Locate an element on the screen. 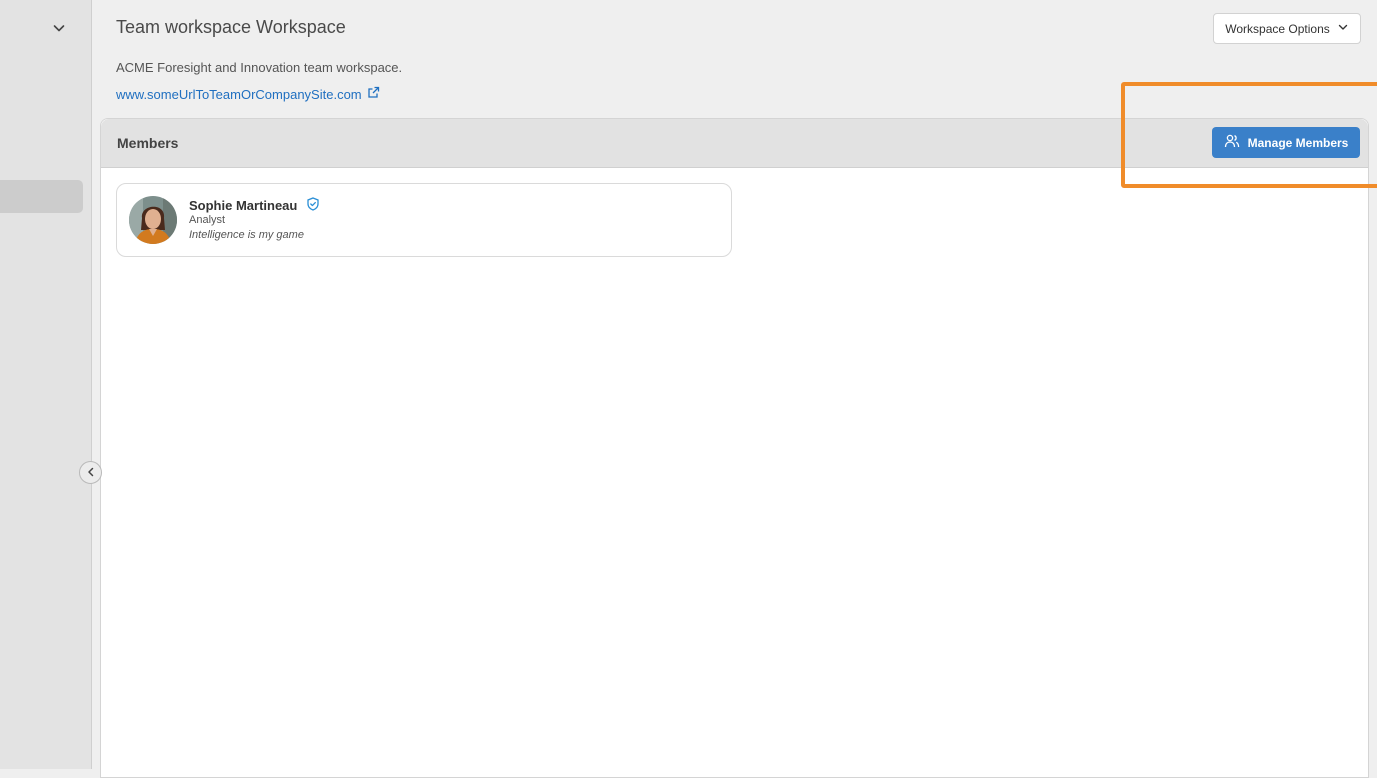  members-panel-header: Members Manage Members is located at coordinates (734, 143).